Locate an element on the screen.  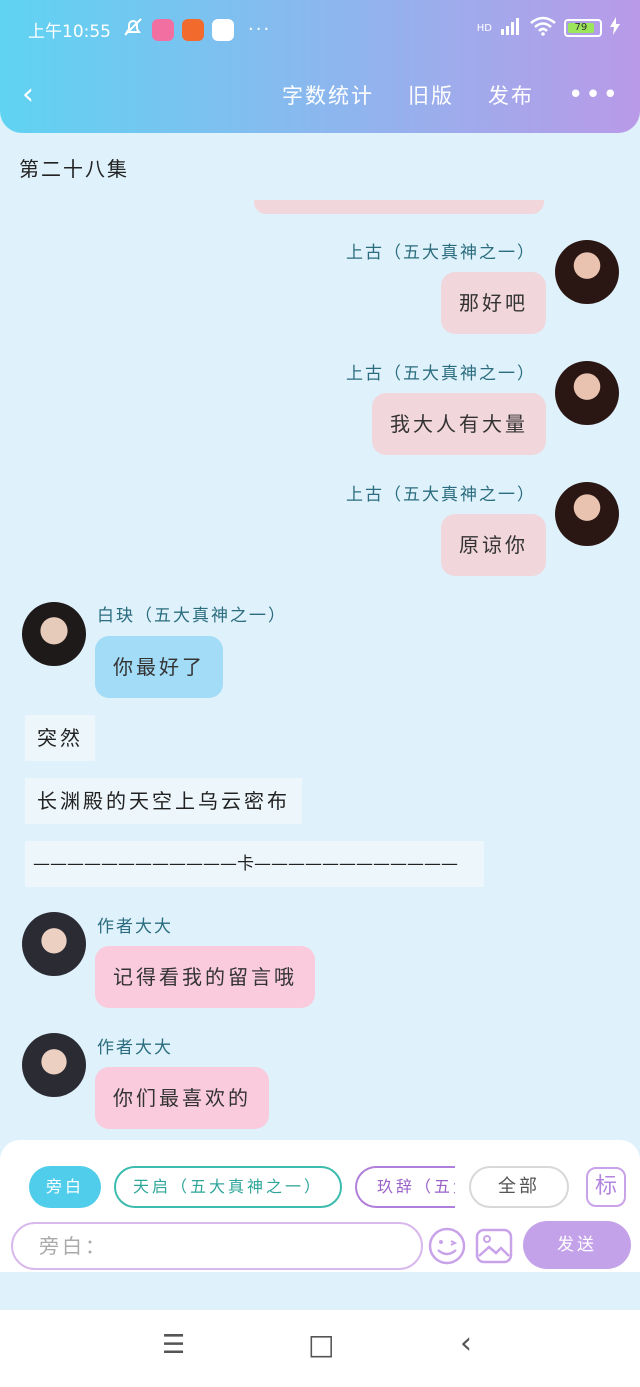
avatar-baijue is located at coordinates (54, 634).